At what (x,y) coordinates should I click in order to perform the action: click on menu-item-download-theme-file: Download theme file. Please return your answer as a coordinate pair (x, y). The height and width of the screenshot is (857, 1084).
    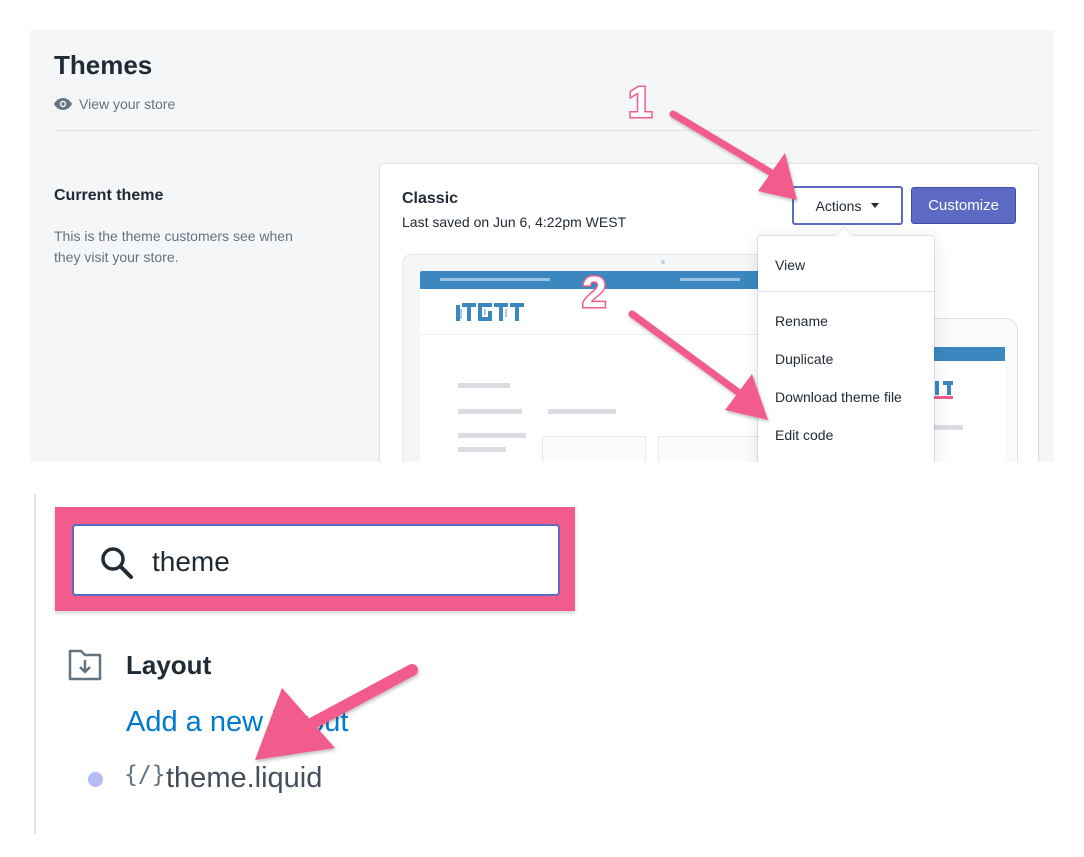
    Looking at the image, I should click on (838, 397).